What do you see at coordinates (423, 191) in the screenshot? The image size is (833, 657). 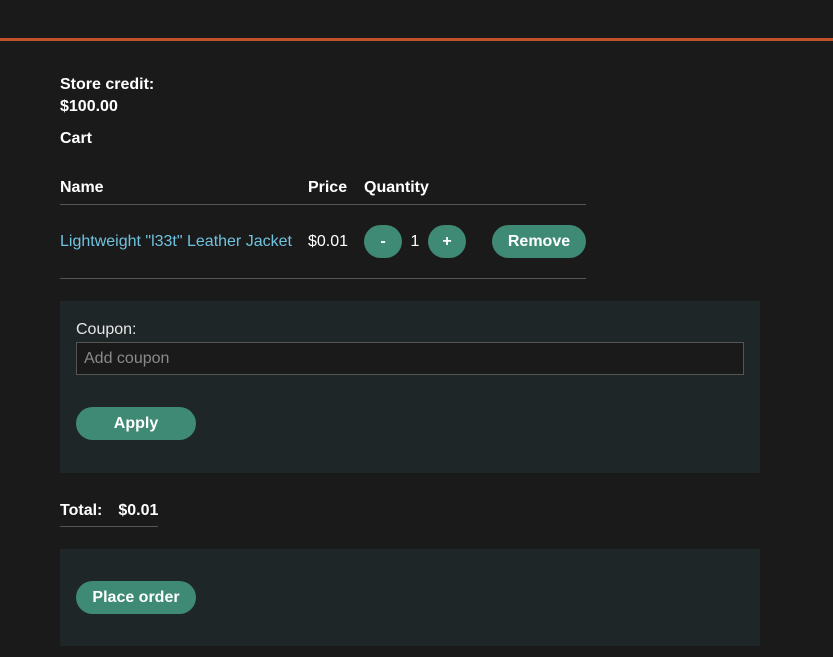 I see `column-header-quantity: Quantity` at bounding box center [423, 191].